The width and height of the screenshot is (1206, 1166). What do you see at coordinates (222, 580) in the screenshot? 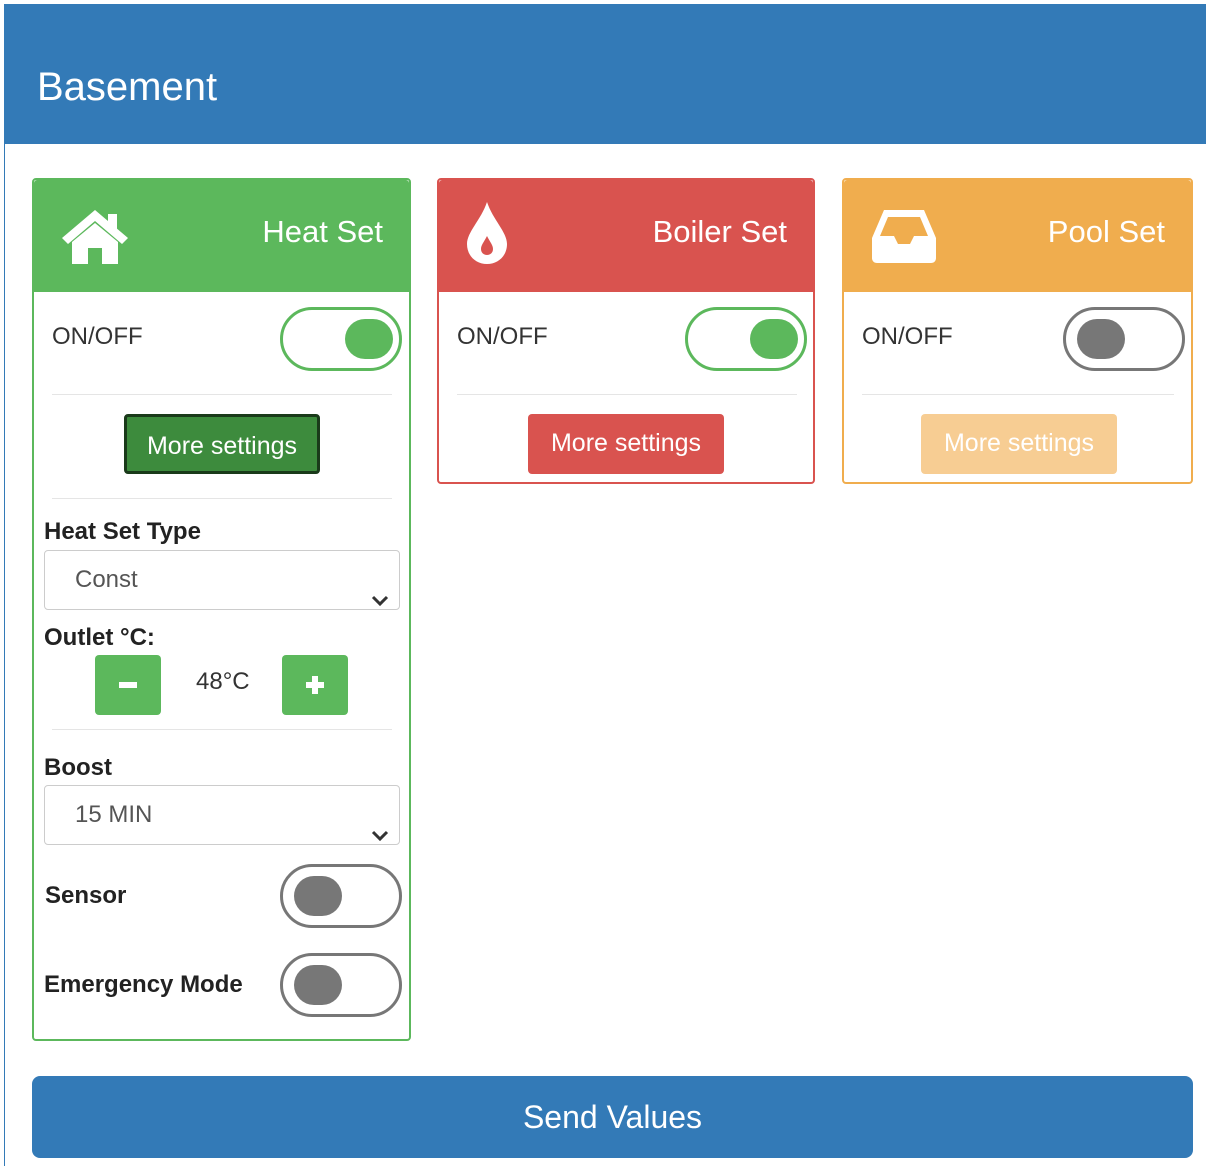
I see `heat-set-type-select: Const` at bounding box center [222, 580].